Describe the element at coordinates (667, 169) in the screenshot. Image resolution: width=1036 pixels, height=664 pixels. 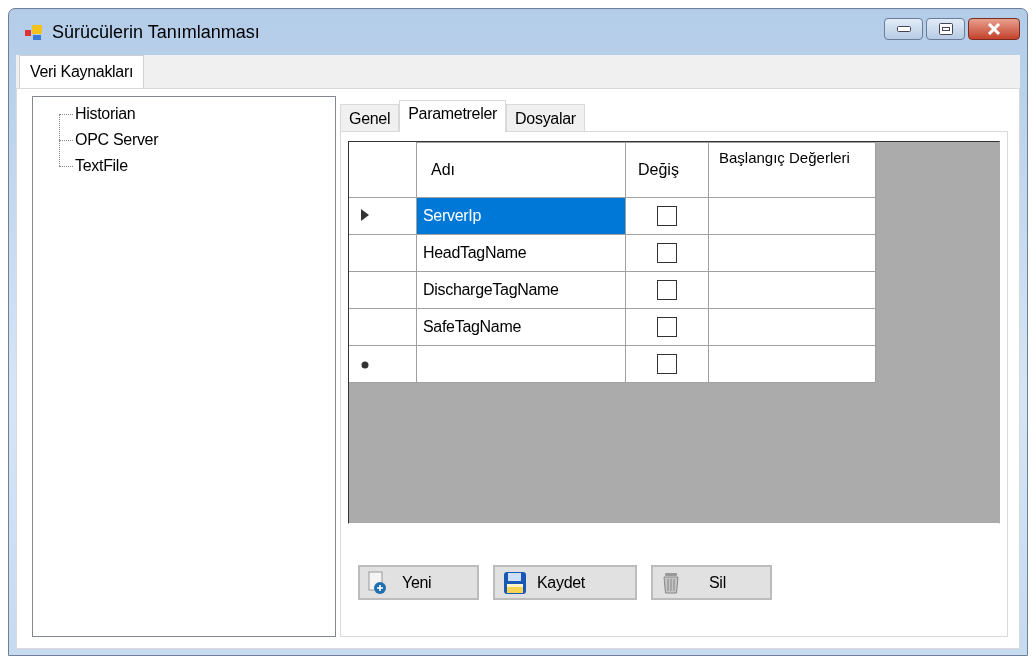
I see `column-header: Değiş` at that location.